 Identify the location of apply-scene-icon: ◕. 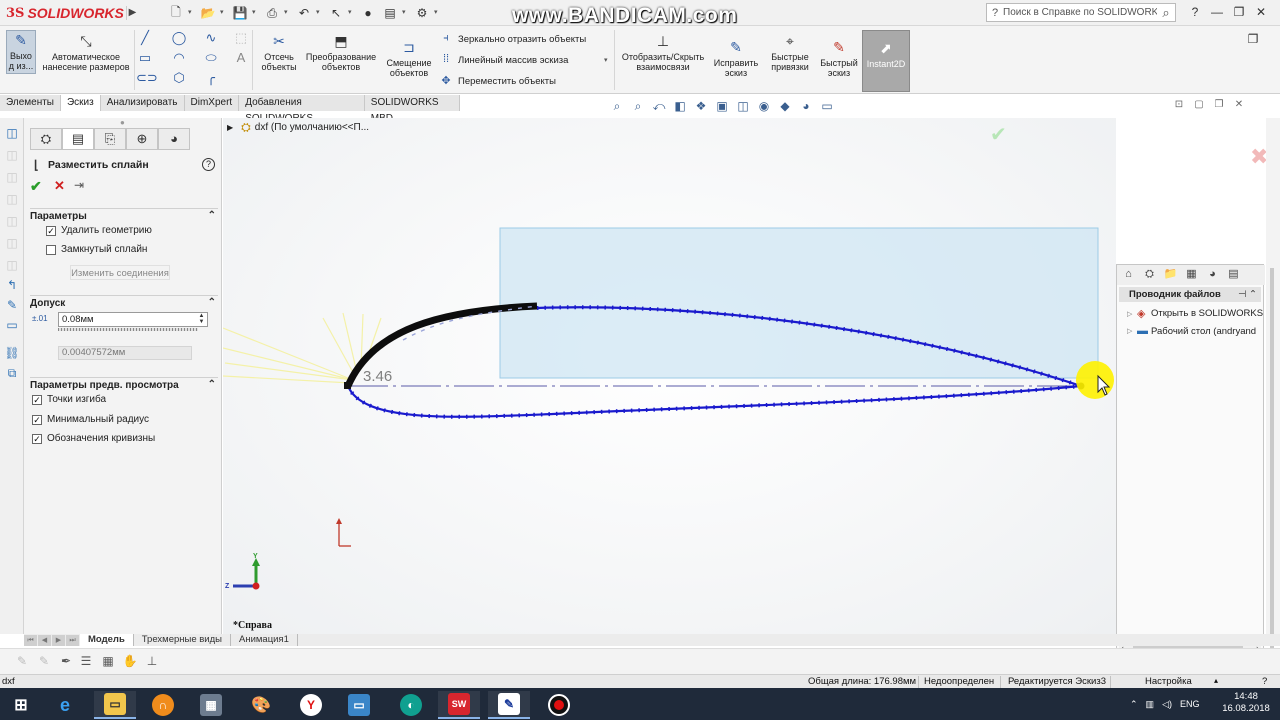
(806, 106).